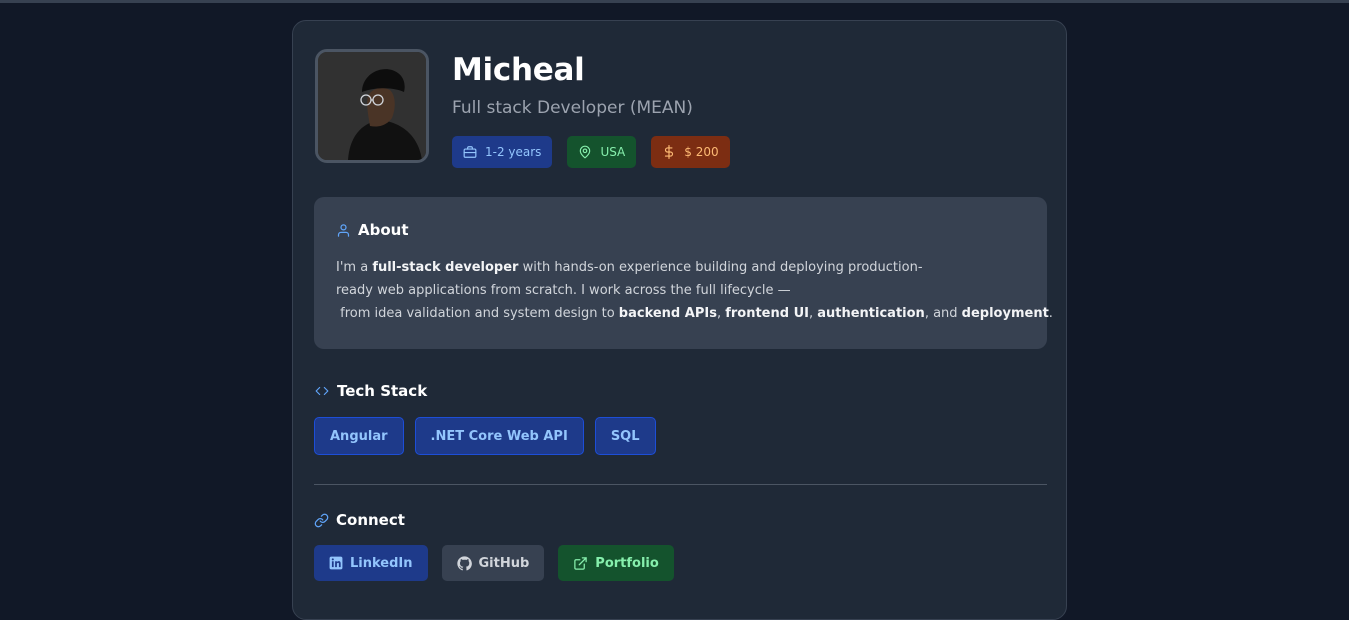 The height and width of the screenshot is (620, 1349). I want to click on about-text-part: I'm a, so click(354, 267).